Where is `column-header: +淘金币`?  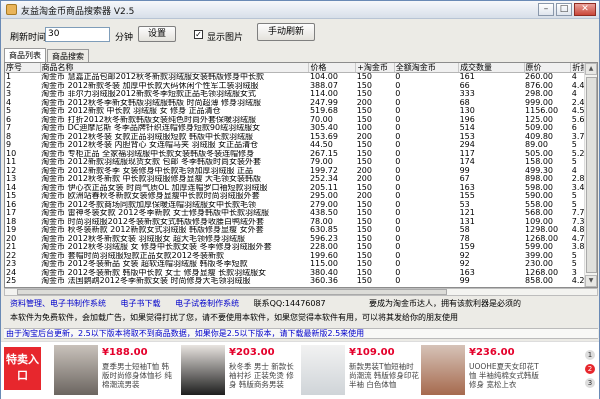 column-header: +淘金币 is located at coordinates (375, 68).